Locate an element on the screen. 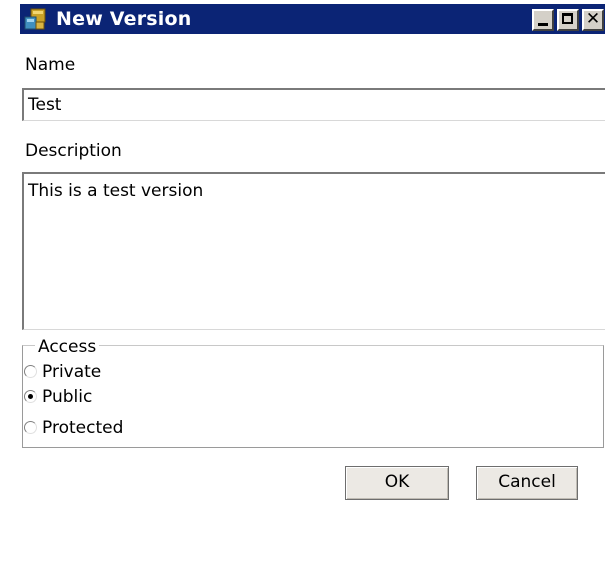  maximize-button is located at coordinates (568, 20).